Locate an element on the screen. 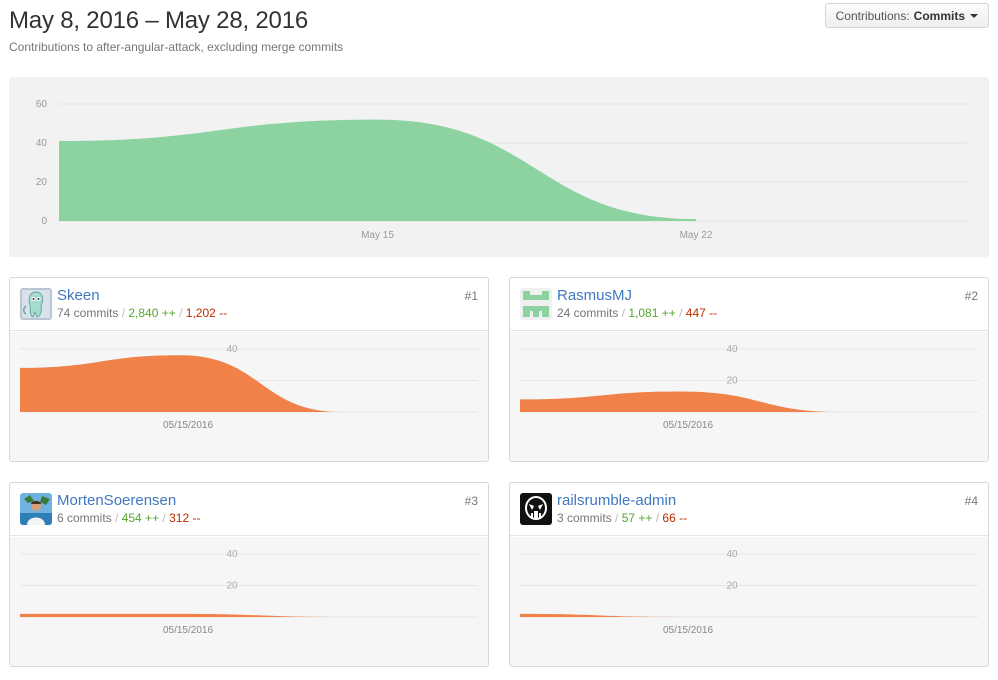 The height and width of the screenshot is (680, 998). contributor-graph: 204005/15/2016 is located at coordinates (249, 396).